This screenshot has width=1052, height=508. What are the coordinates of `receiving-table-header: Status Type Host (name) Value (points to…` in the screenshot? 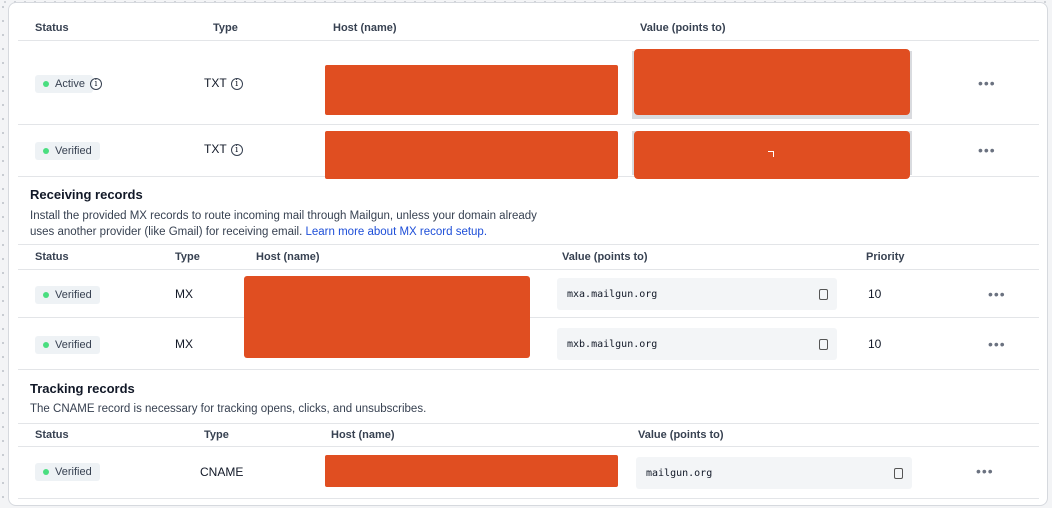 It's located at (528, 257).